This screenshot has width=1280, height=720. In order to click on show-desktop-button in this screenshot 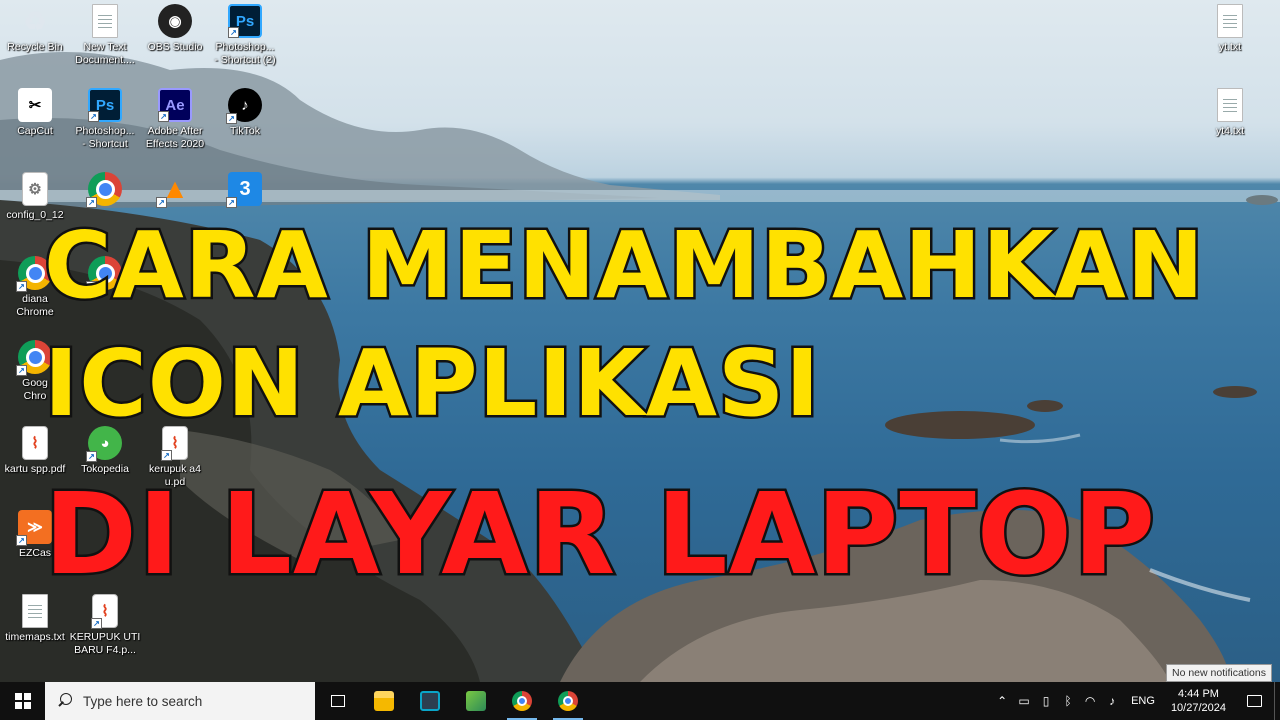, I will do `click(1277, 701)`.